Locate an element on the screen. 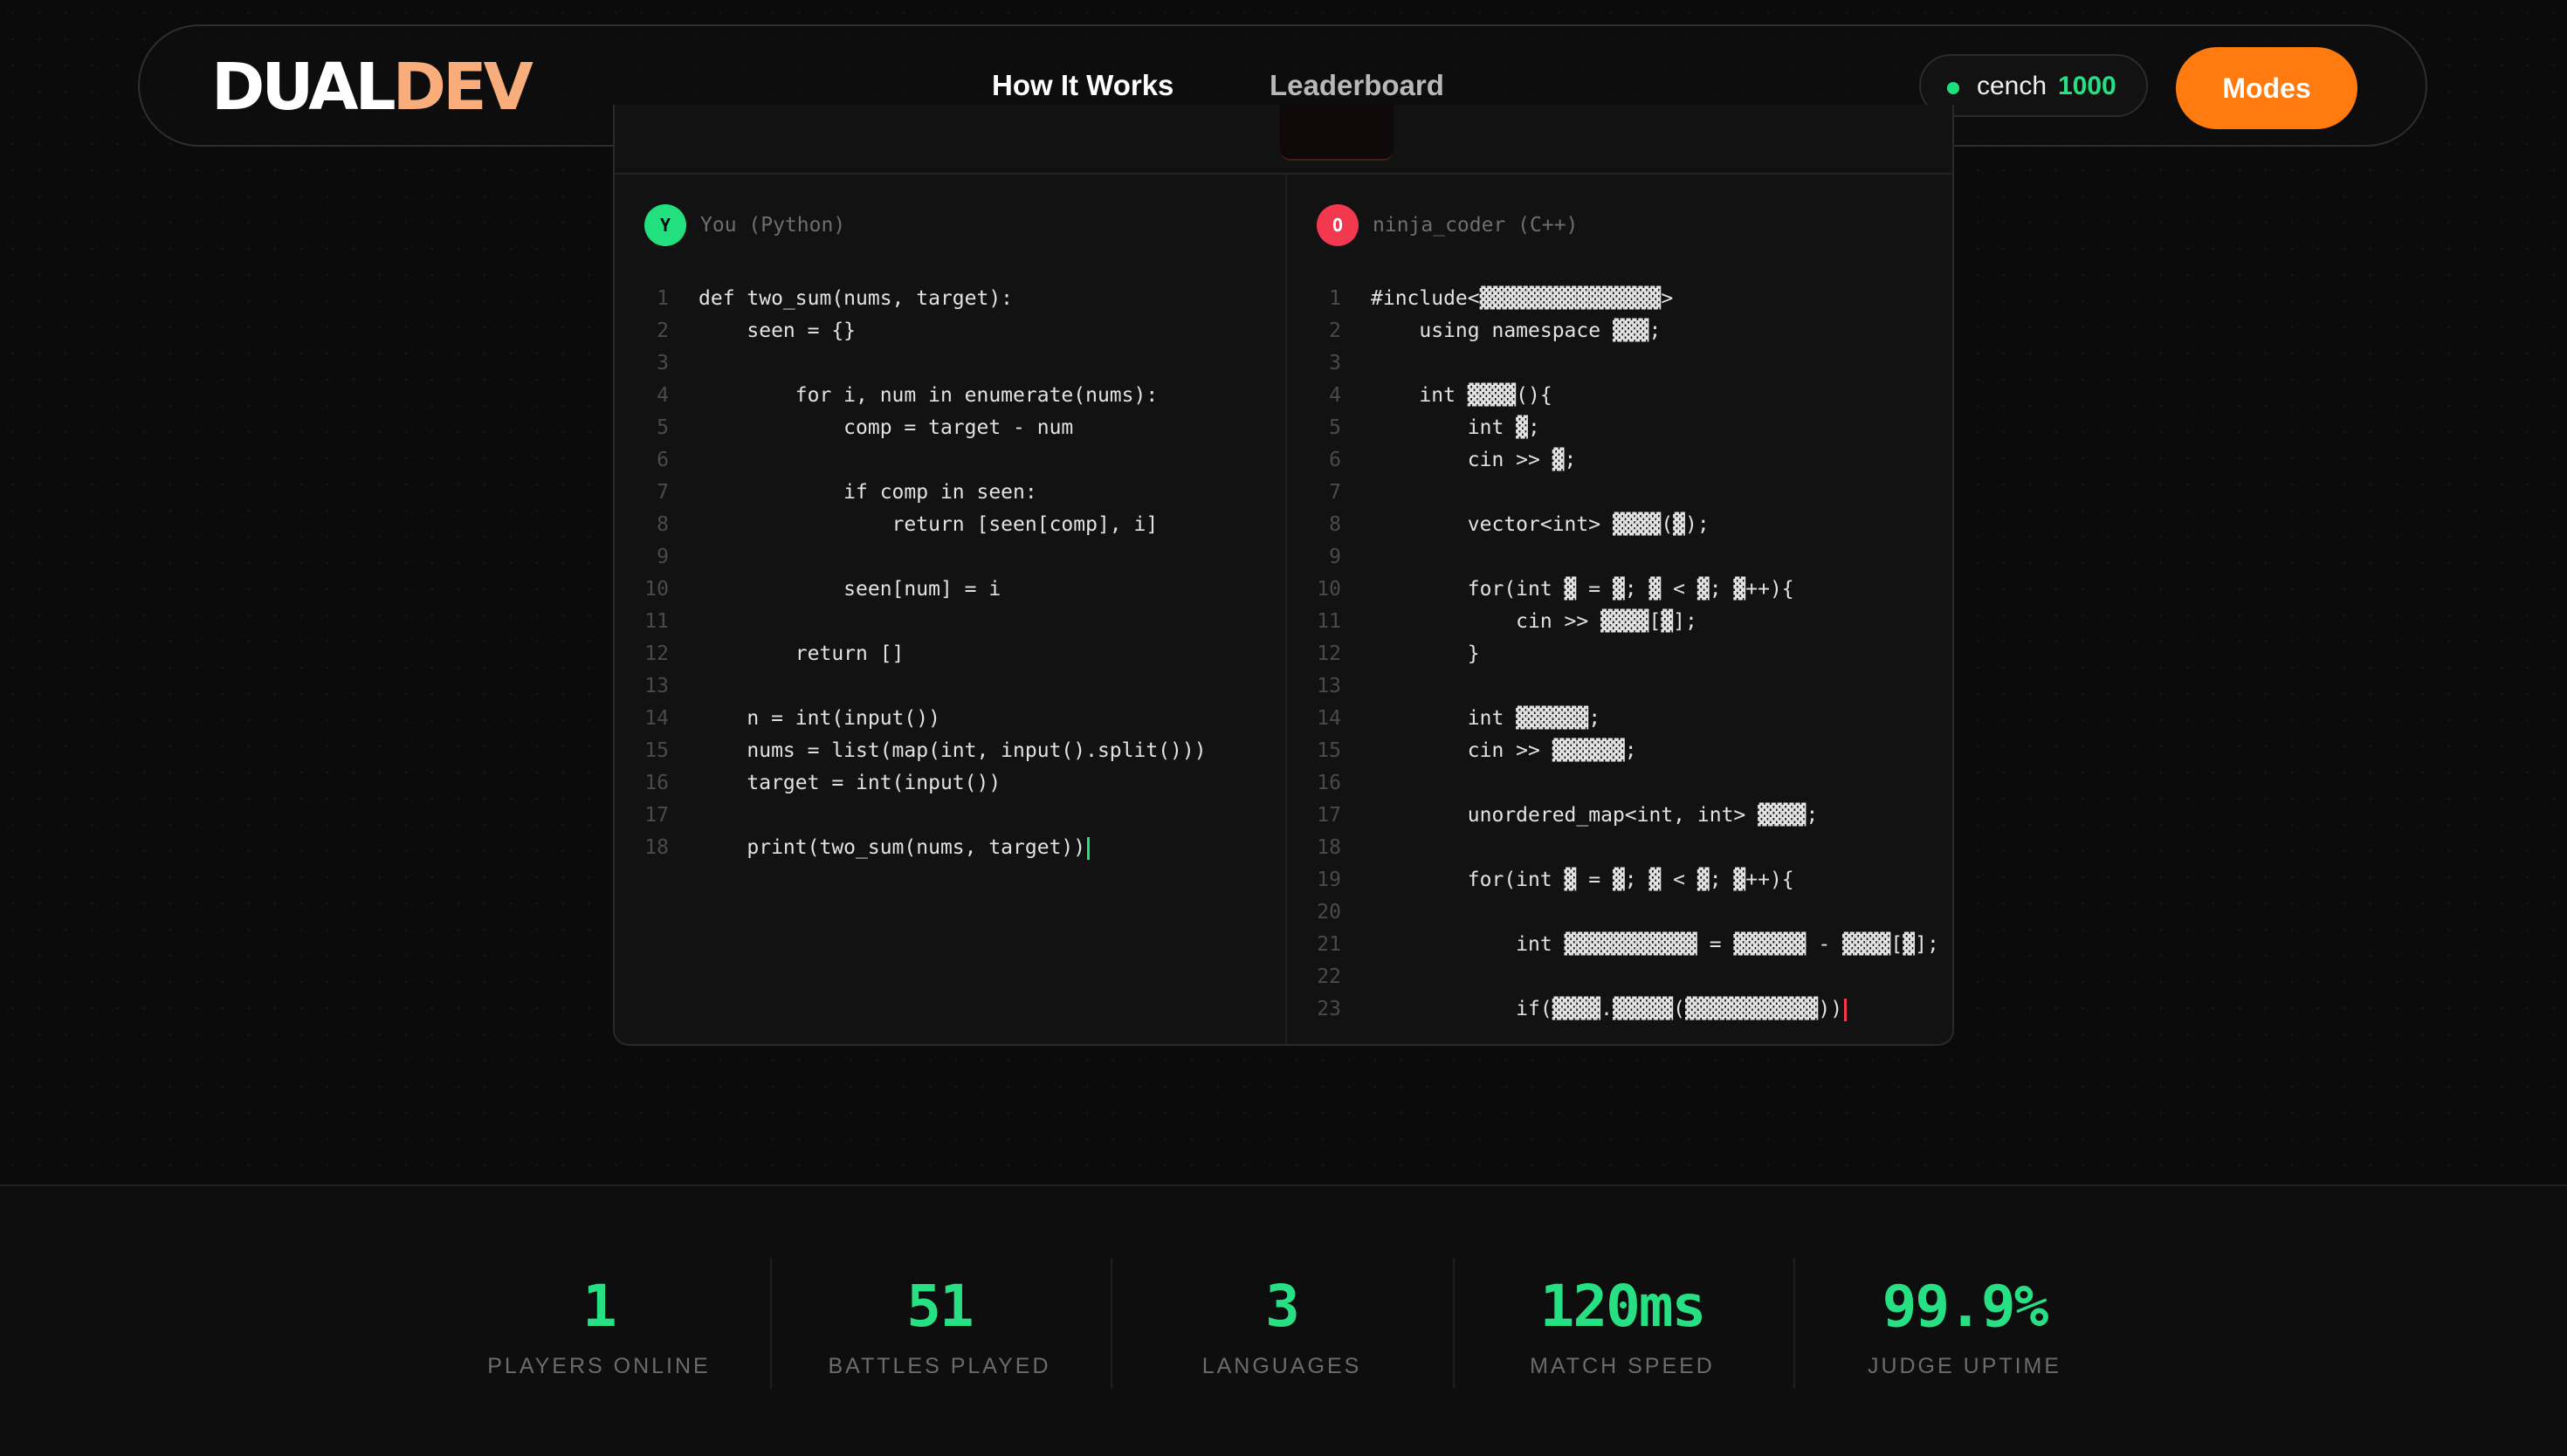  line-content: def two_sum(nums, target): is located at coordinates (856, 299).